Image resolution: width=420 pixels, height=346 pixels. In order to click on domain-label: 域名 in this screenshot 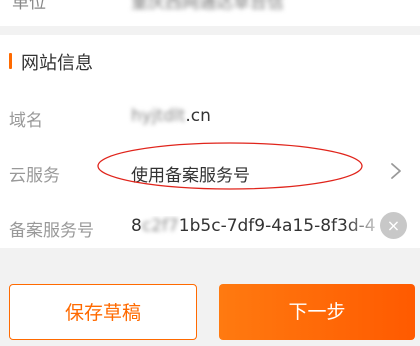, I will do `click(26, 121)`.